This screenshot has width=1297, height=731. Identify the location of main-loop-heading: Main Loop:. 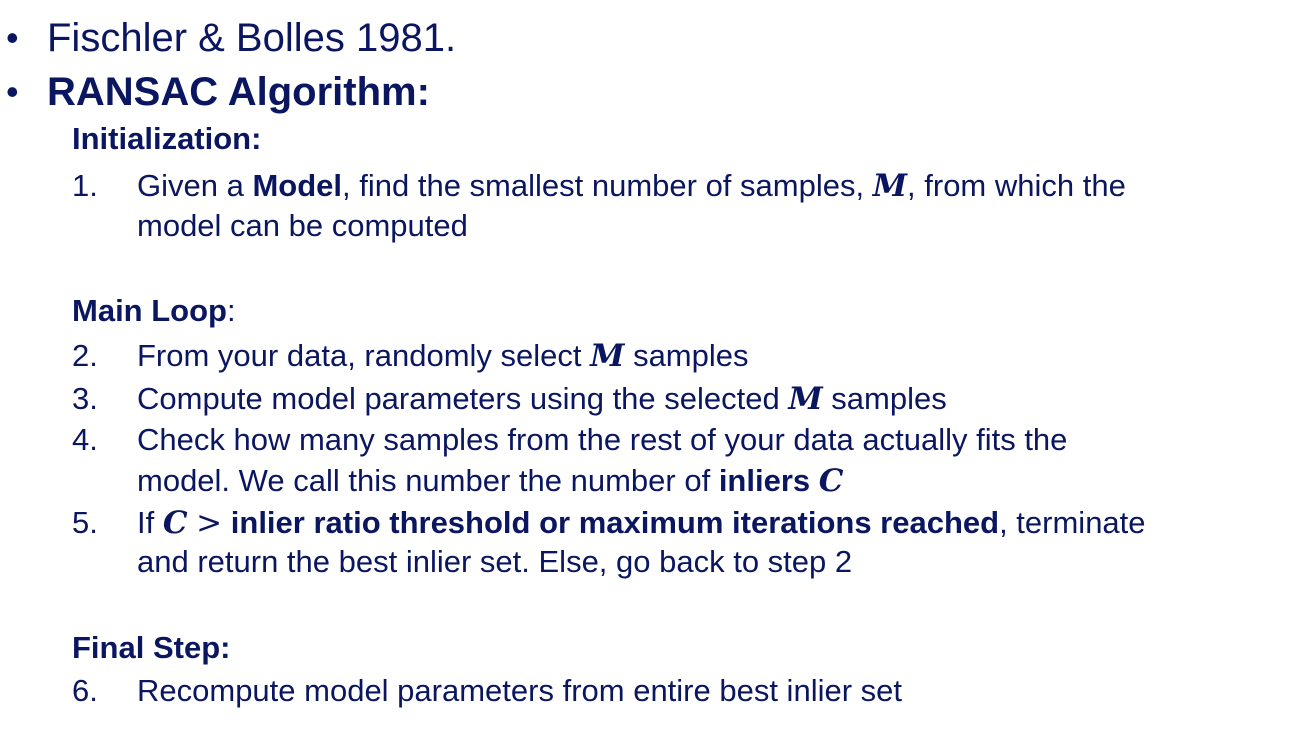
(154, 311).